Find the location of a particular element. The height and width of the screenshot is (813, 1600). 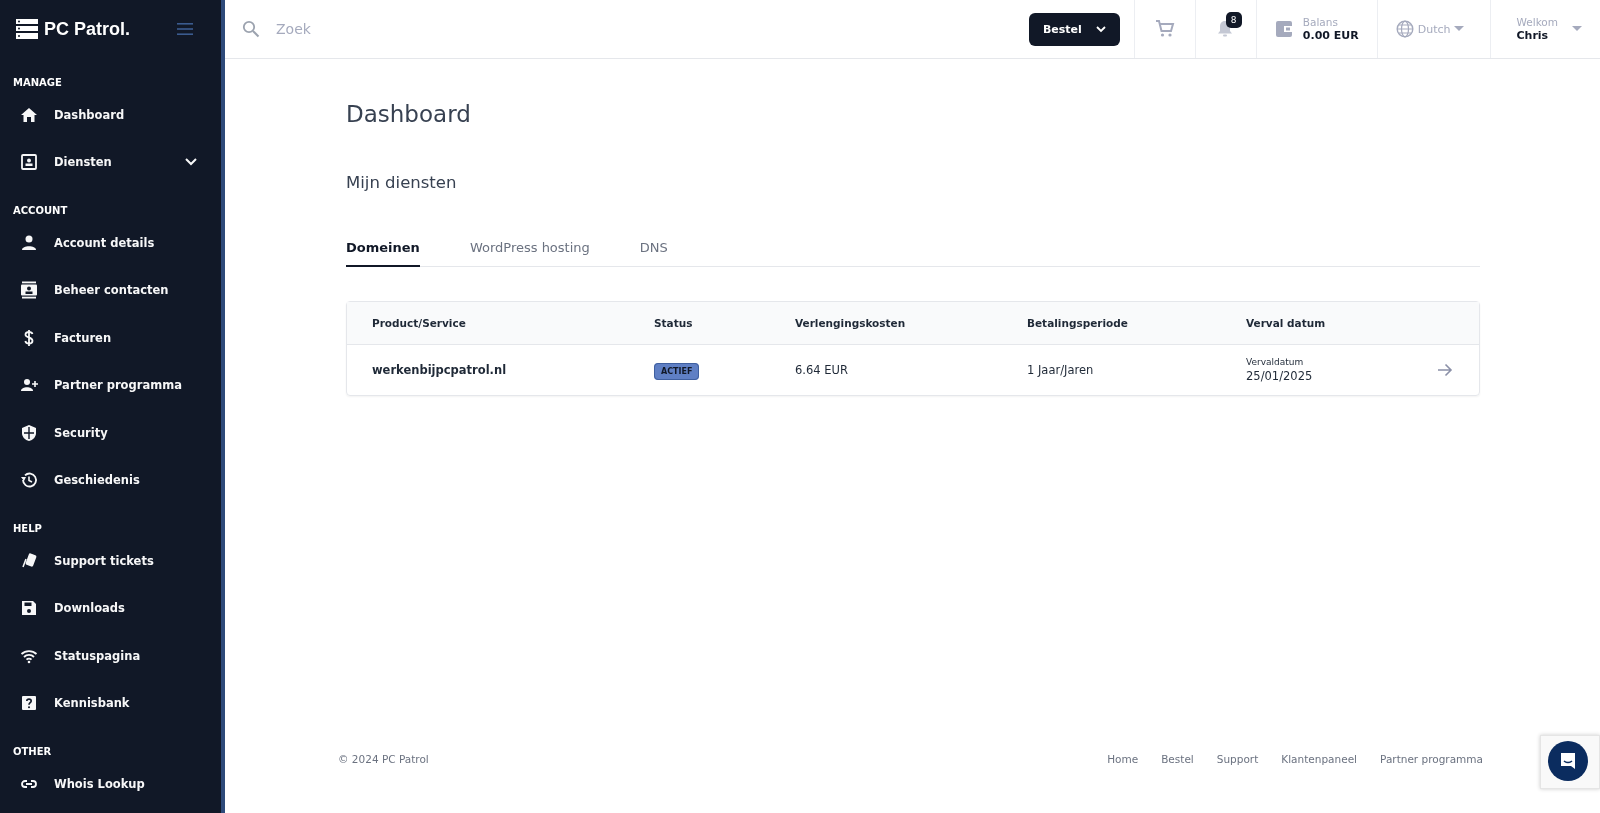

sidebar-item: Kennisbank is located at coordinates (110, 703).